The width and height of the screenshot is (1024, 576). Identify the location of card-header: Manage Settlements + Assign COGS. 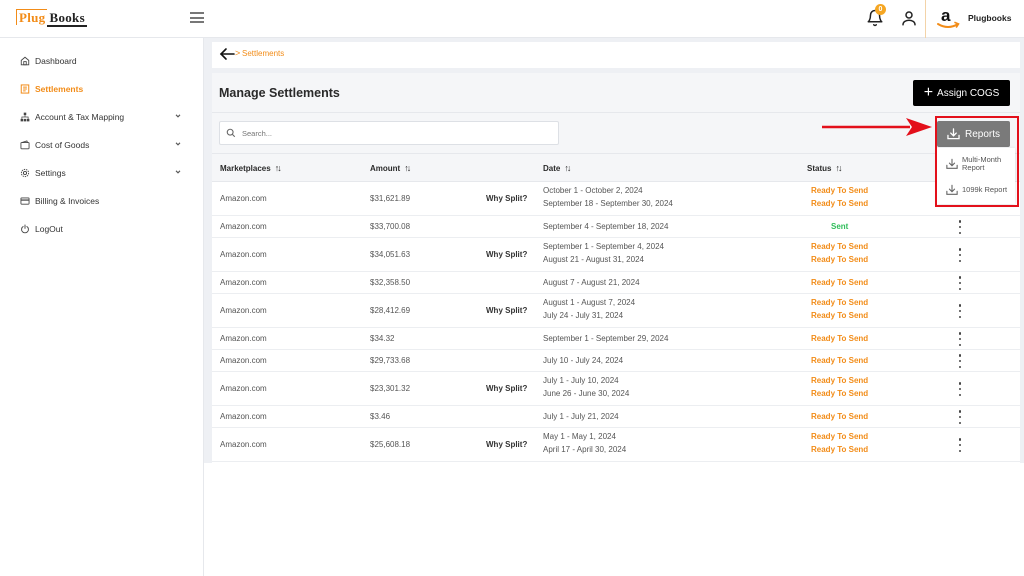
(616, 93).